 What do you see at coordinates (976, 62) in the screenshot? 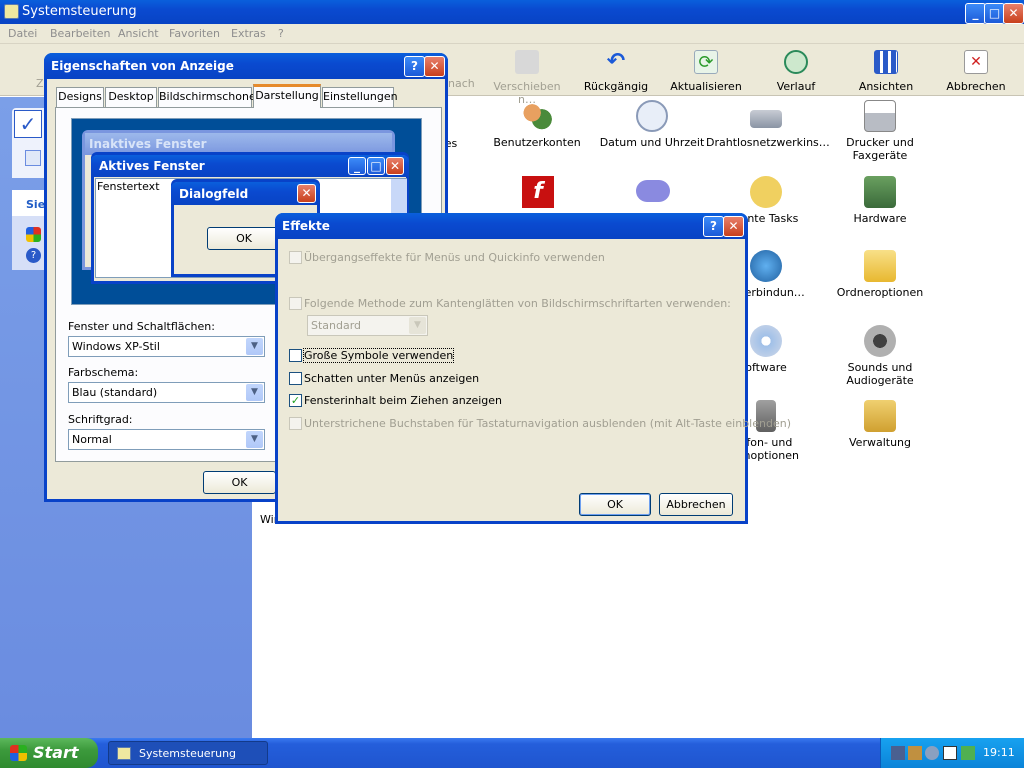
I see `cancel-icon: ✕` at bounding box center [976, 62].